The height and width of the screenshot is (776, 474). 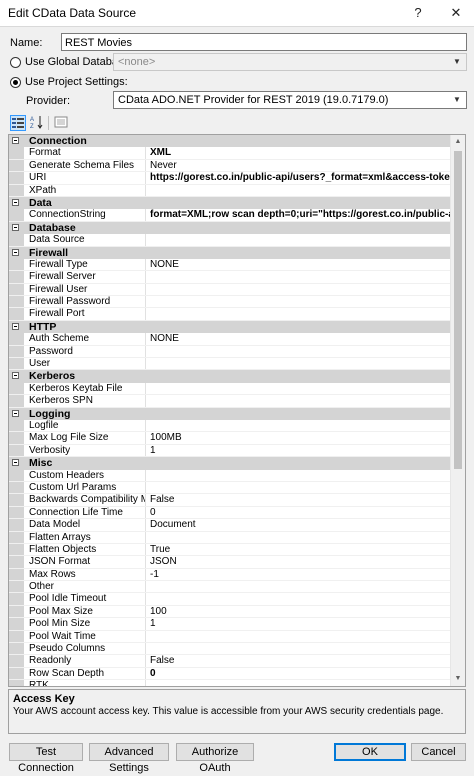 What do you see at coordinates (231, 141) in the screenshot?
I see `category-connection: Connection` at bounding box center [231, 141].